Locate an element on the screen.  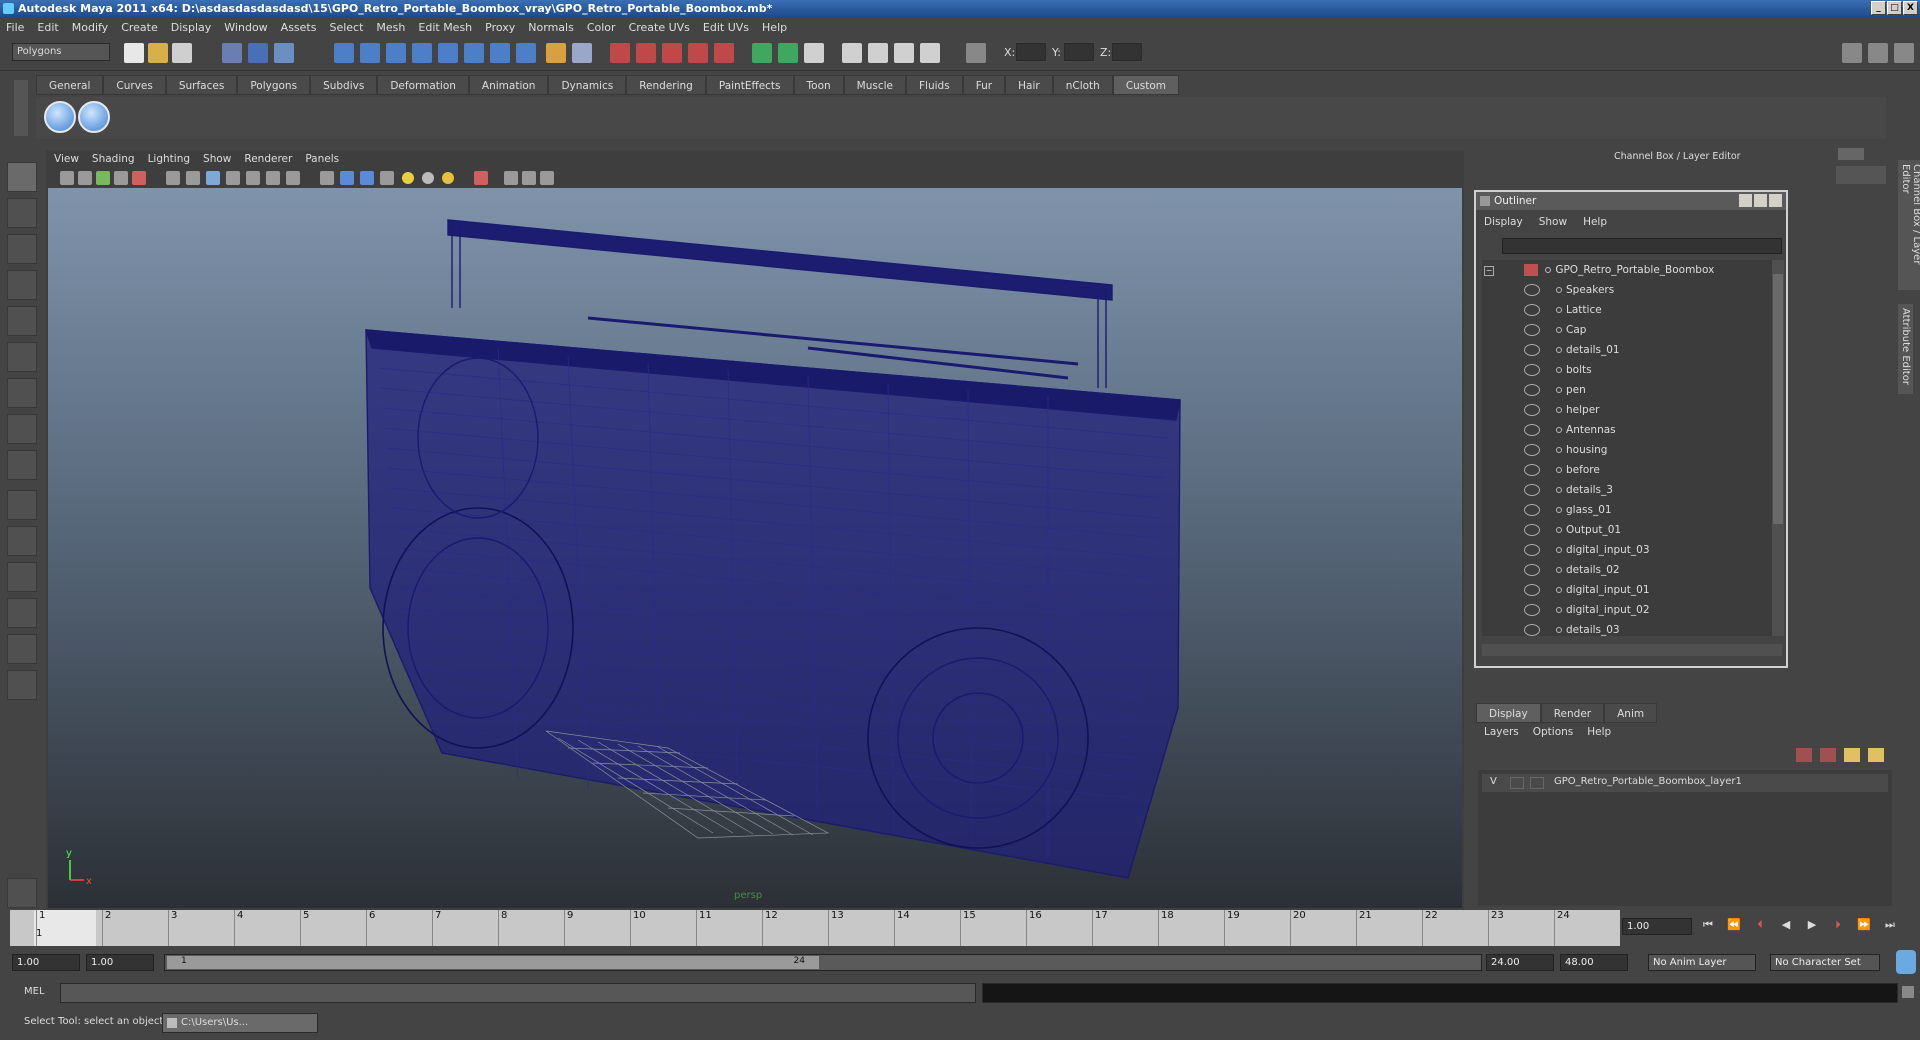
list-item: digital_input_01 is located at coordinates (1587, 590).